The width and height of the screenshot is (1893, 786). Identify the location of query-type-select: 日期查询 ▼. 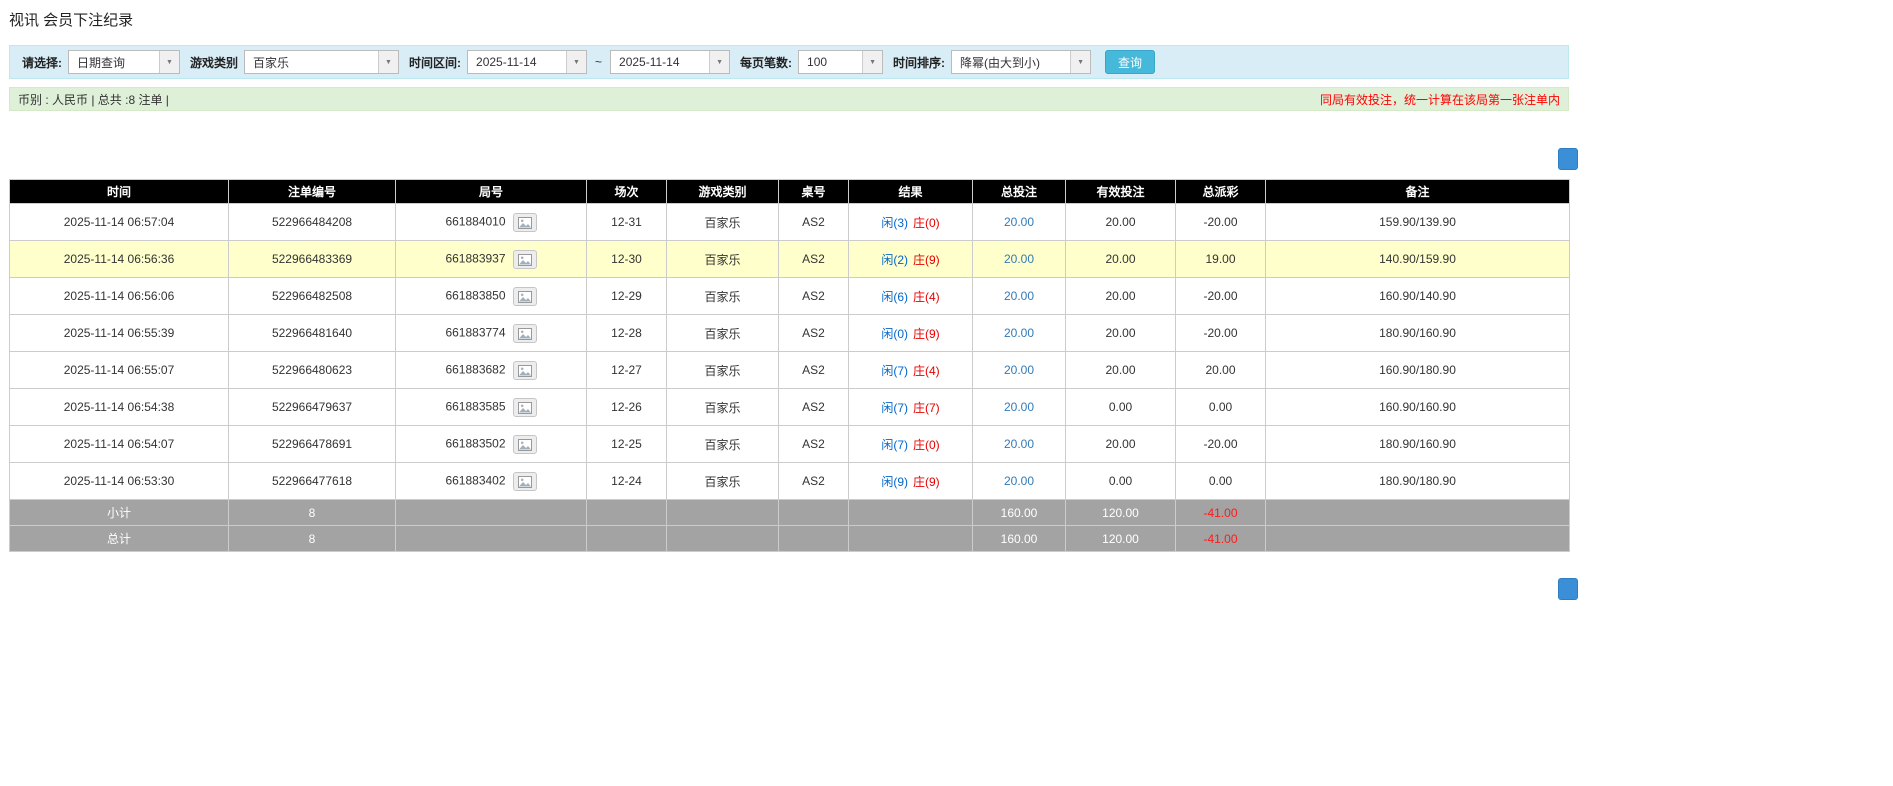
(124, 62).